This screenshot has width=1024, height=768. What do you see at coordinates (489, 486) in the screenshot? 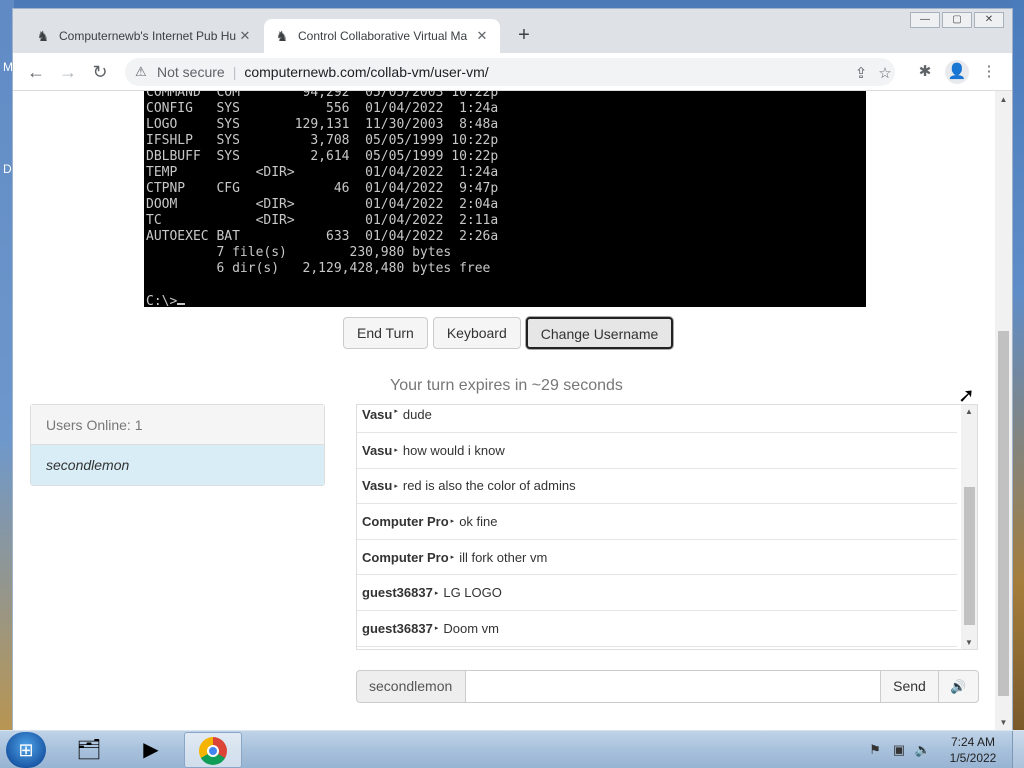
I see `chat-text: red is also the color of admins` at bounding box center [489, 486].